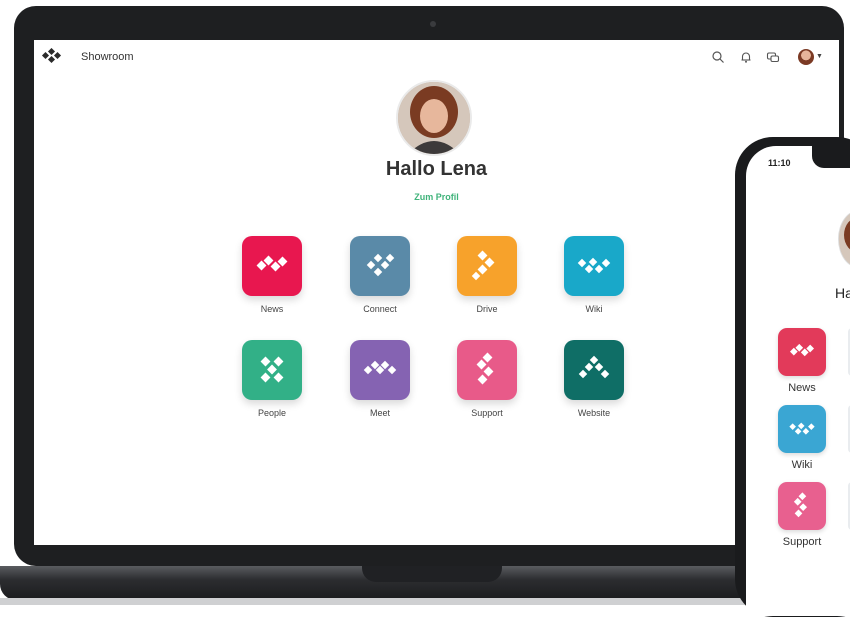 The height and width of the screenshot is (617, 850). Describe the element at coordinates (51, 57) in the screenshot. I see `showroom-logo-icon` at that location.